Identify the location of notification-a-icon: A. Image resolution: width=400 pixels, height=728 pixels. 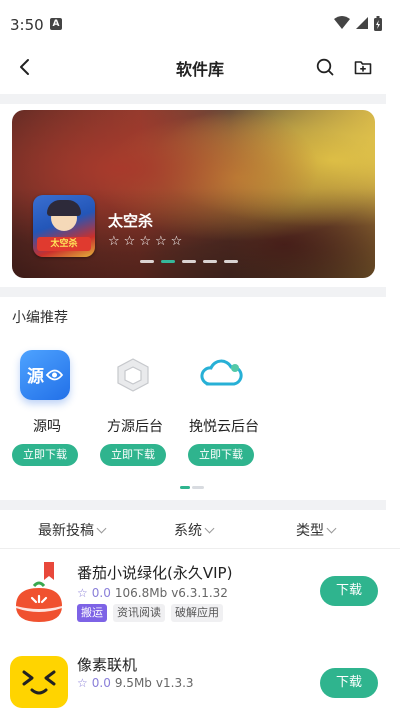
(56, 24).